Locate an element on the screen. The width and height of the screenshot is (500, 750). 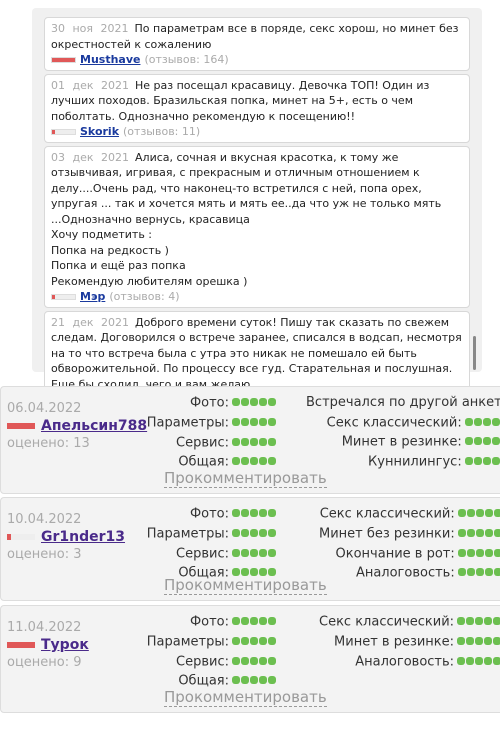
author-link: Турок is located at coordinates (65, 645).